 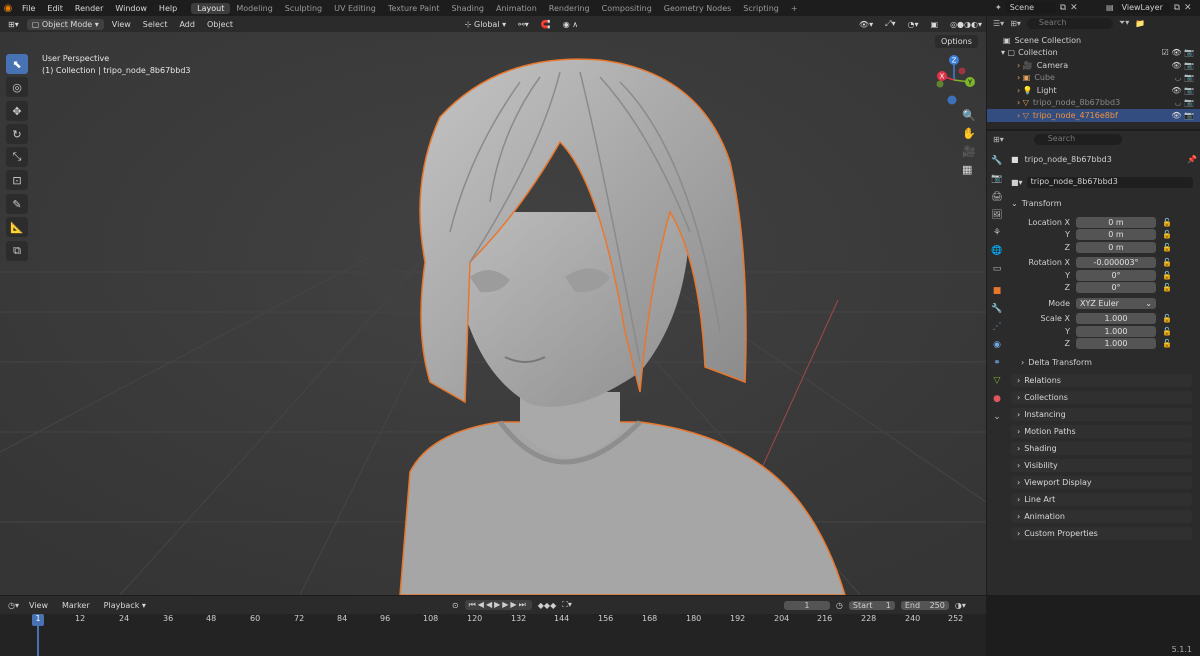 What do you see at coordinates (254, 8) in the screenshot?
I see `tab-modeling: Modeling` at bounding box center [254, 8].